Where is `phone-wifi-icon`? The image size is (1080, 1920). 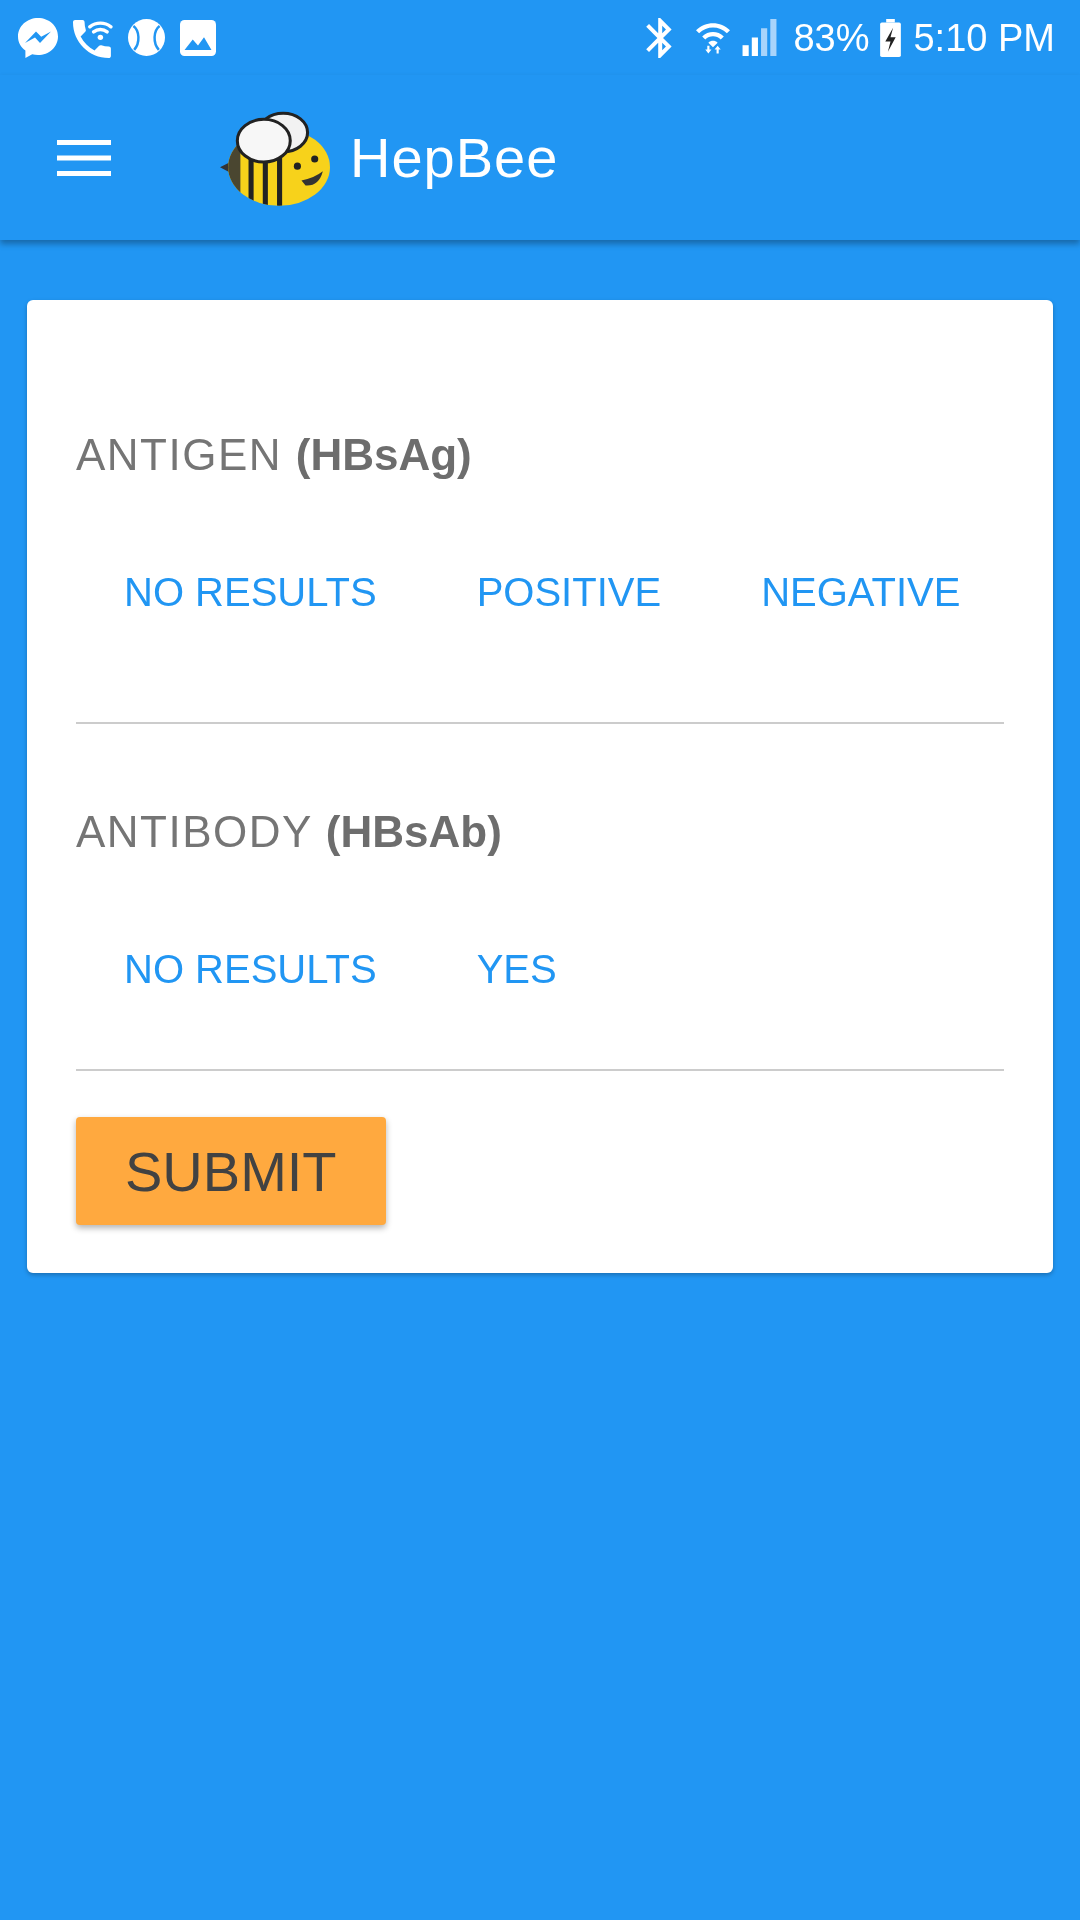
phone-wifi-icon is located at coordinates (93, 37).